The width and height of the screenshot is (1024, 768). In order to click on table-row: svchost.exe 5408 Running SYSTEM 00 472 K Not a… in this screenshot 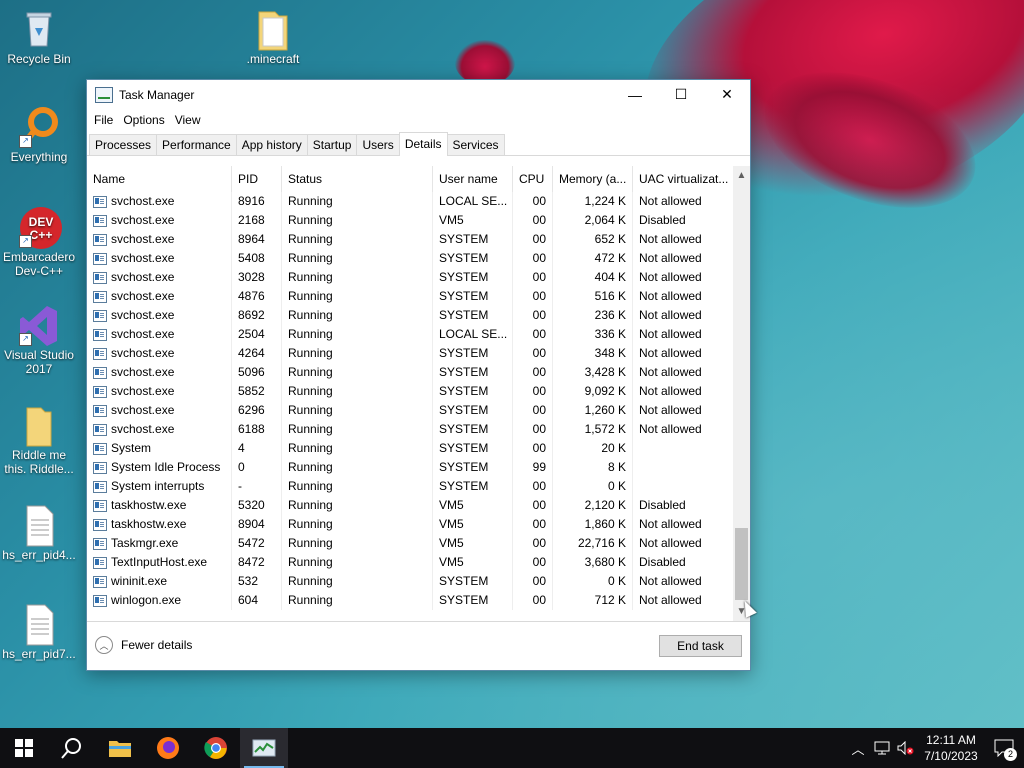, I will do `click(418, 258)`.